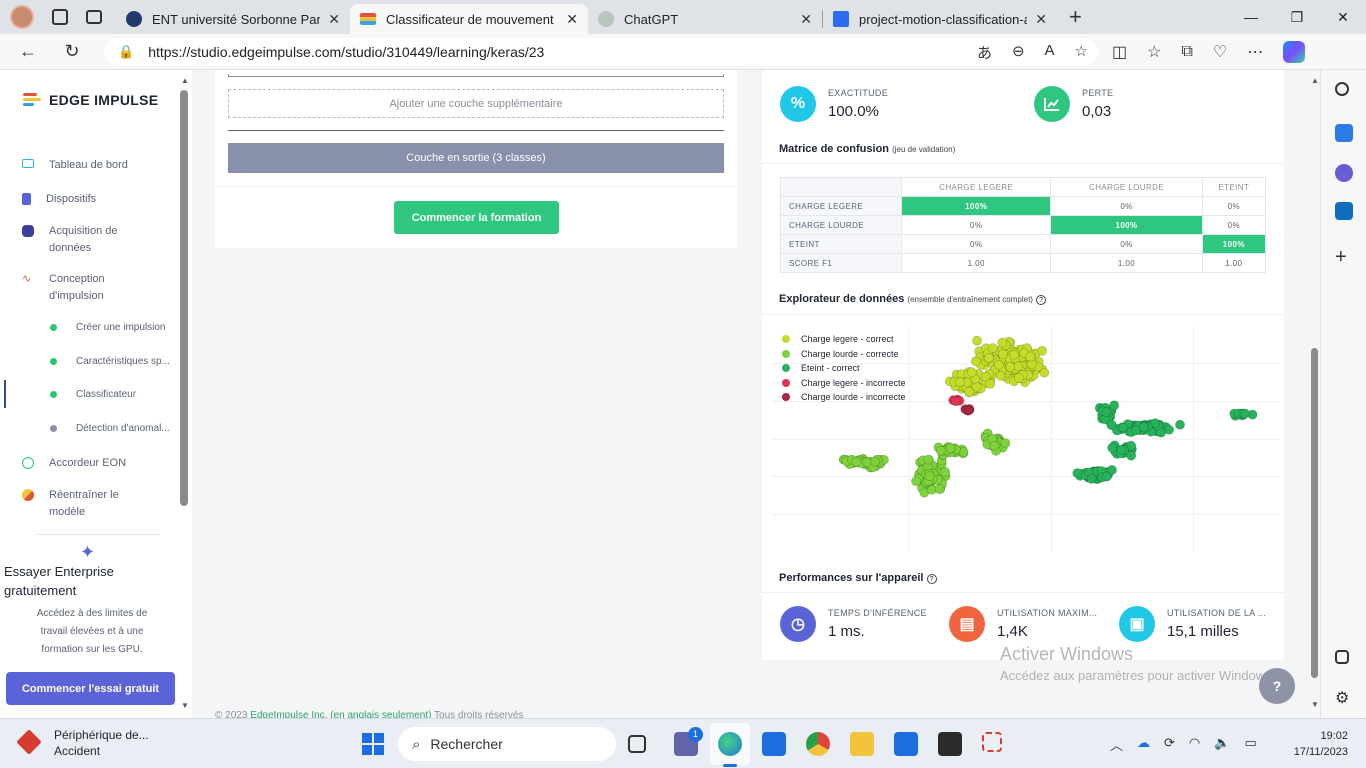 This screenshot has height=768, width=1366. What do you see at coordinates (28, 495) in the screenshot?
I see `retrain-icon` at bounding box center [28, 495].